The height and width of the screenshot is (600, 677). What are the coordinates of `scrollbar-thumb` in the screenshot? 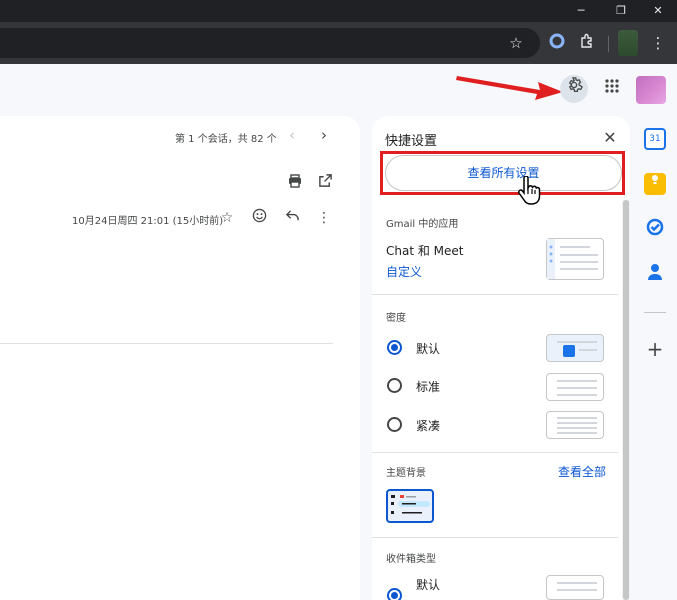 It's located at (626, 400).